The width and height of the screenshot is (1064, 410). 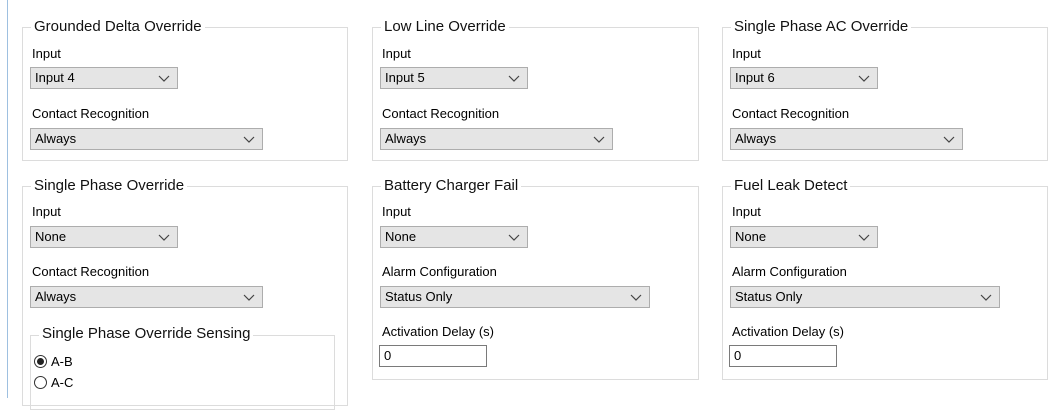 I want to click on input-dropdown: Input 6, so click(x=804, y=78).